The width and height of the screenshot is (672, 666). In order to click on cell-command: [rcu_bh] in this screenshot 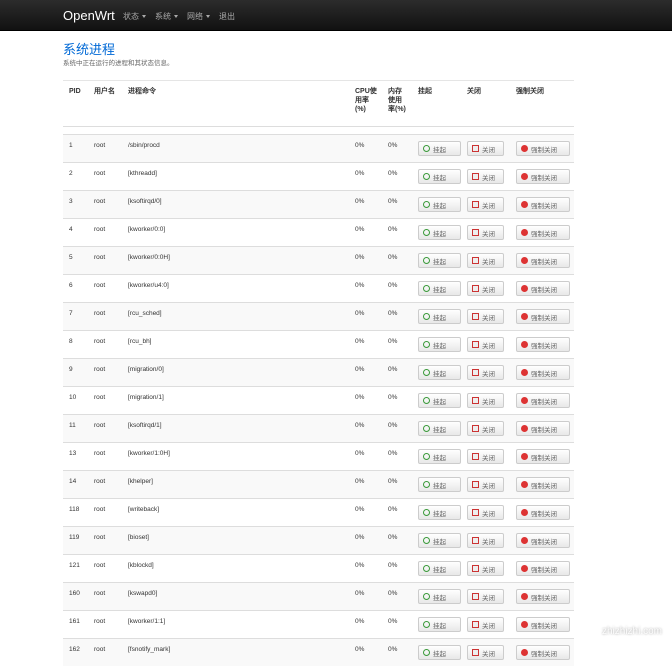, I will do `click(140, 341)`.